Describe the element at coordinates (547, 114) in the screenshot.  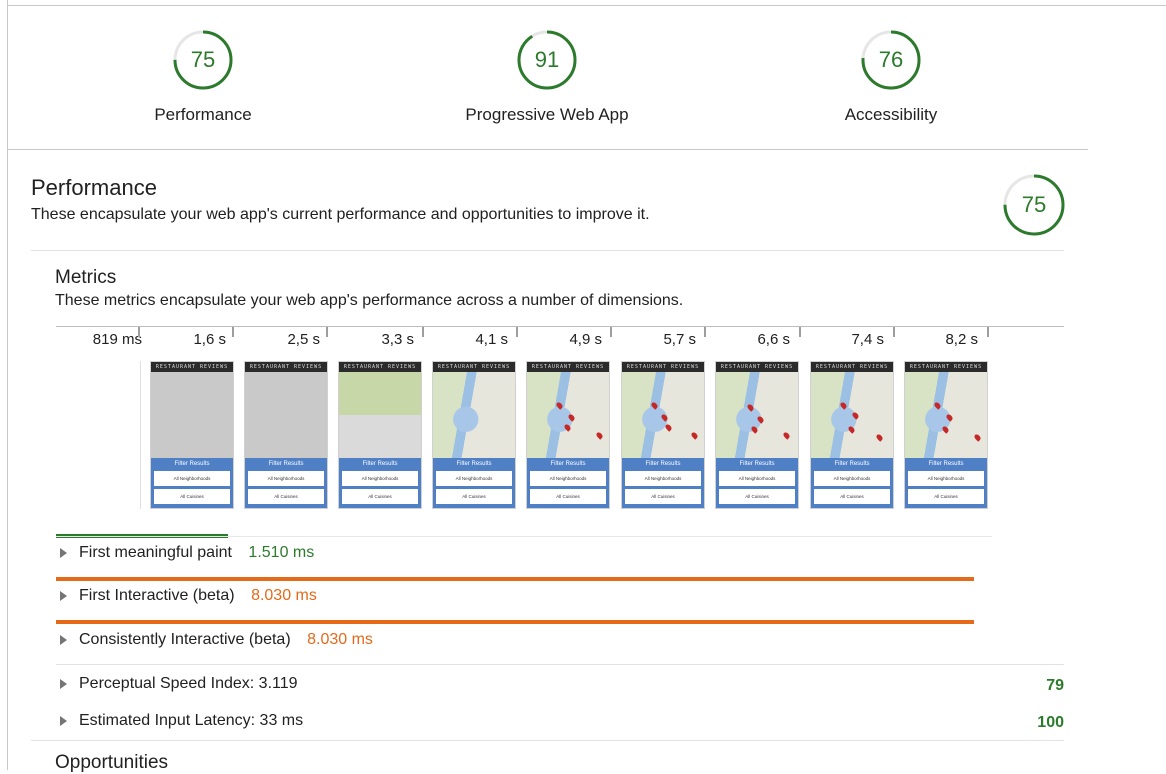
I see `gauge-label: Progressive Web App` at that location.